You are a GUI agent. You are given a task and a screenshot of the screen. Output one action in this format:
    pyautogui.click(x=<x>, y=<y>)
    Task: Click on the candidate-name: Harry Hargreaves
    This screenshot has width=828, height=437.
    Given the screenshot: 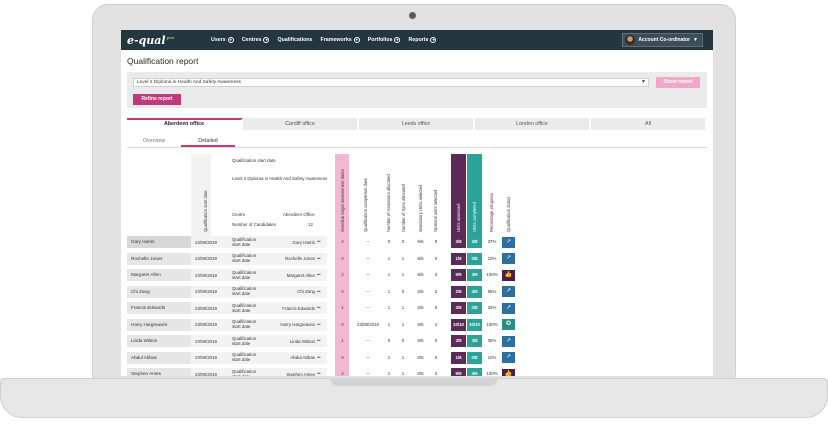 What is the action you would take?
    pyautogui.click(x=159, y=324)
    